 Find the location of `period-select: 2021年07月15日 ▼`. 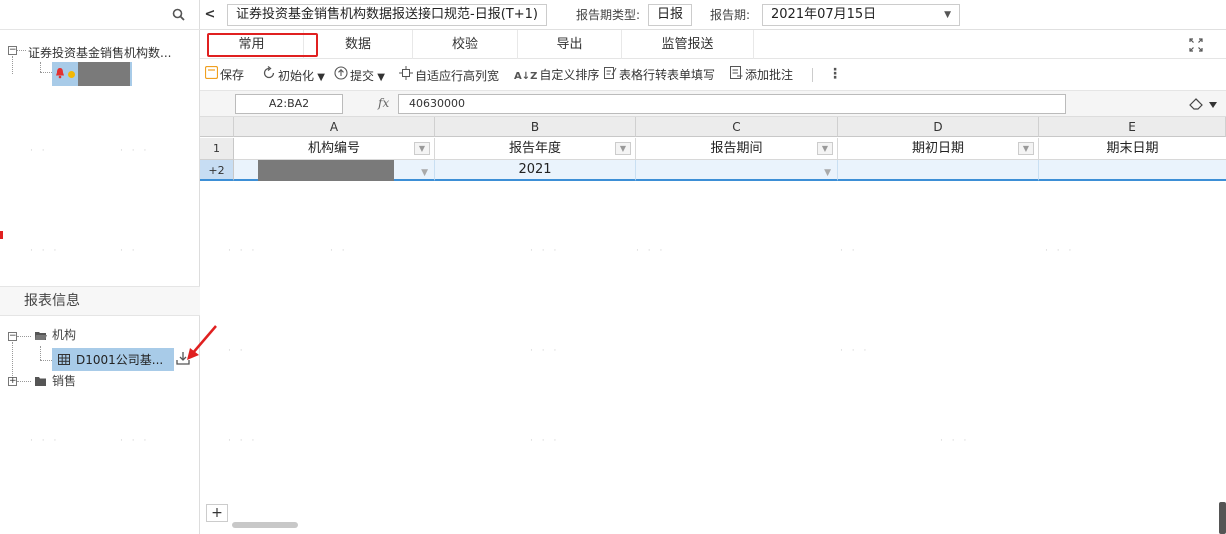

period-select: 2021年07月15日 ▼ is located at coordinates (861, 15).